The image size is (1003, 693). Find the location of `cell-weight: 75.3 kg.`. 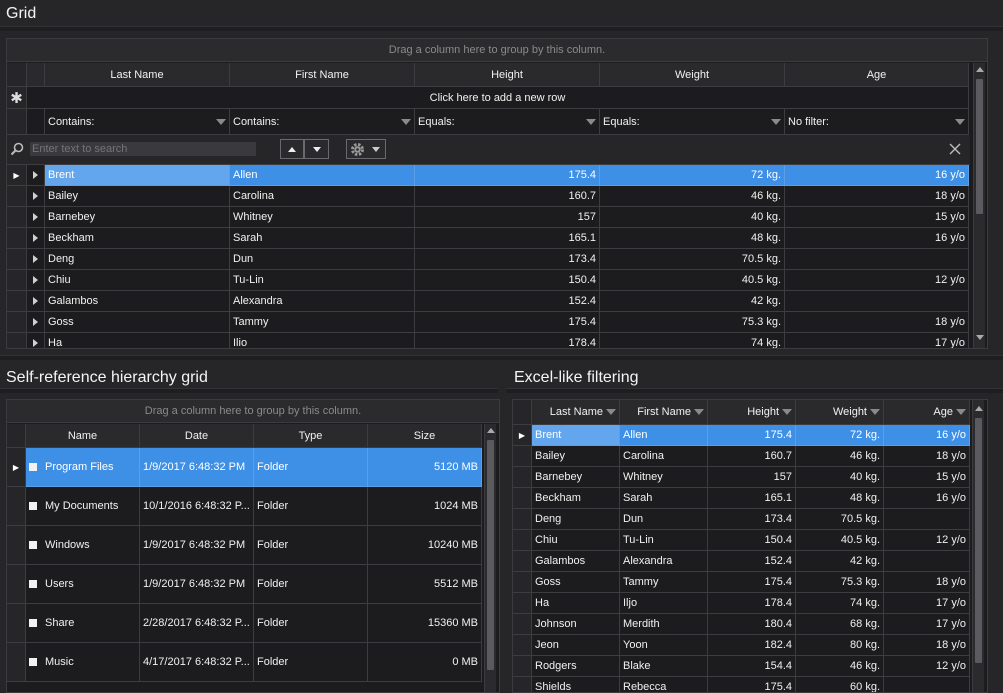

cell-weight: 75.3 kg. is located at coordinates (692, 322).